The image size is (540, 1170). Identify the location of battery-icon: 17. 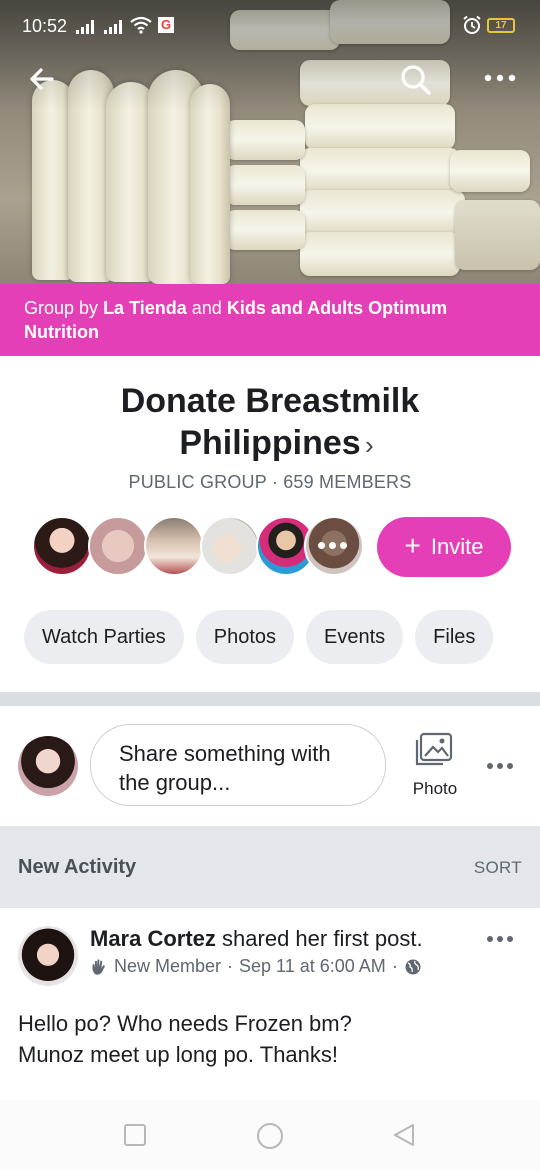
(501, 25).